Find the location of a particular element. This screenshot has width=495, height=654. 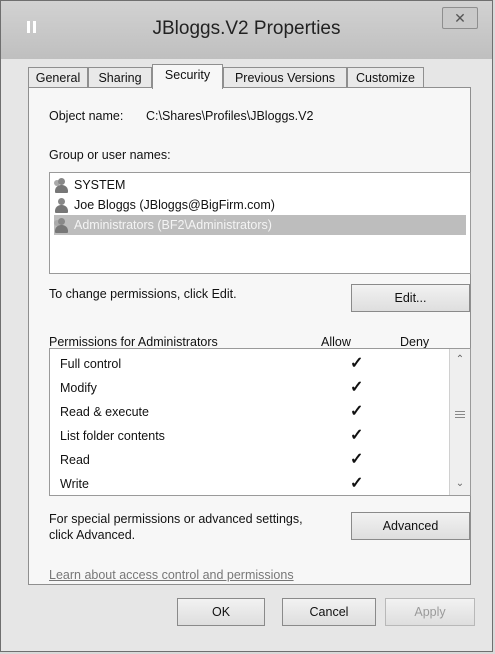

permission-row: Read & execute ✓ is located at coordinates (251, 412).